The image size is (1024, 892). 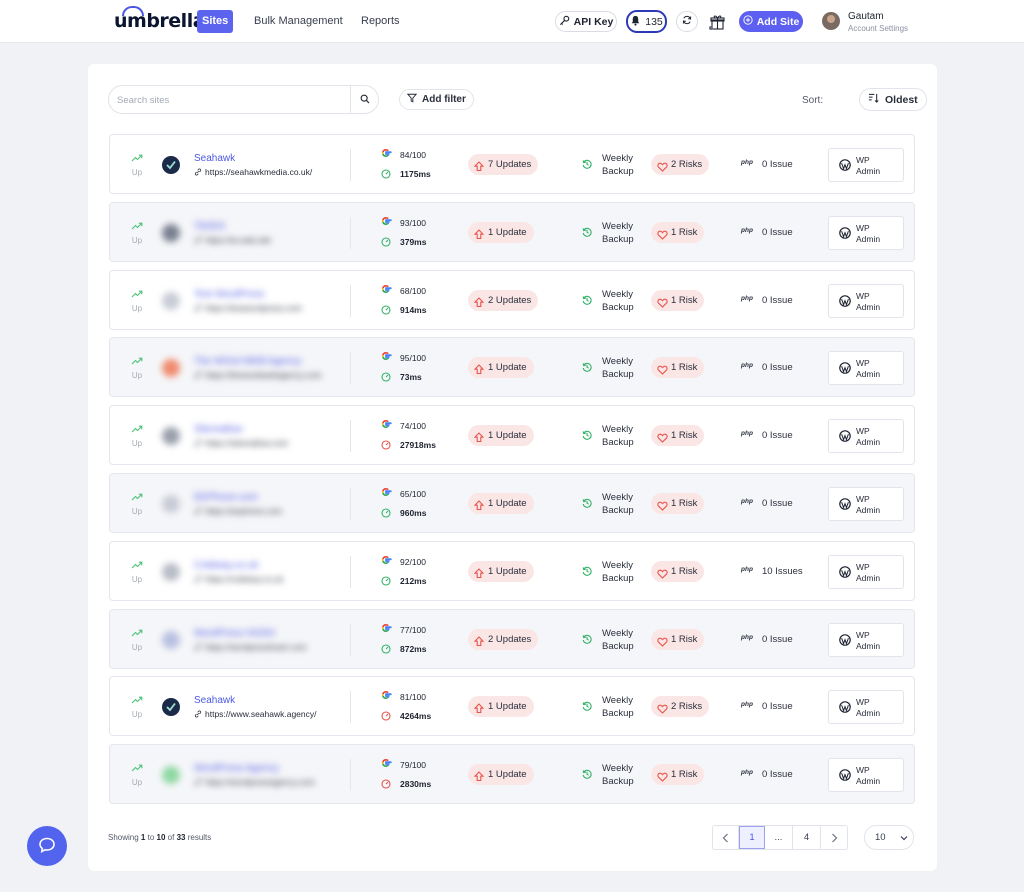 What do you see at coordinates (248, 308) in the screenshot?
I see `site-url-link: https://testwordpress.com` at bounding box center [248, 308].